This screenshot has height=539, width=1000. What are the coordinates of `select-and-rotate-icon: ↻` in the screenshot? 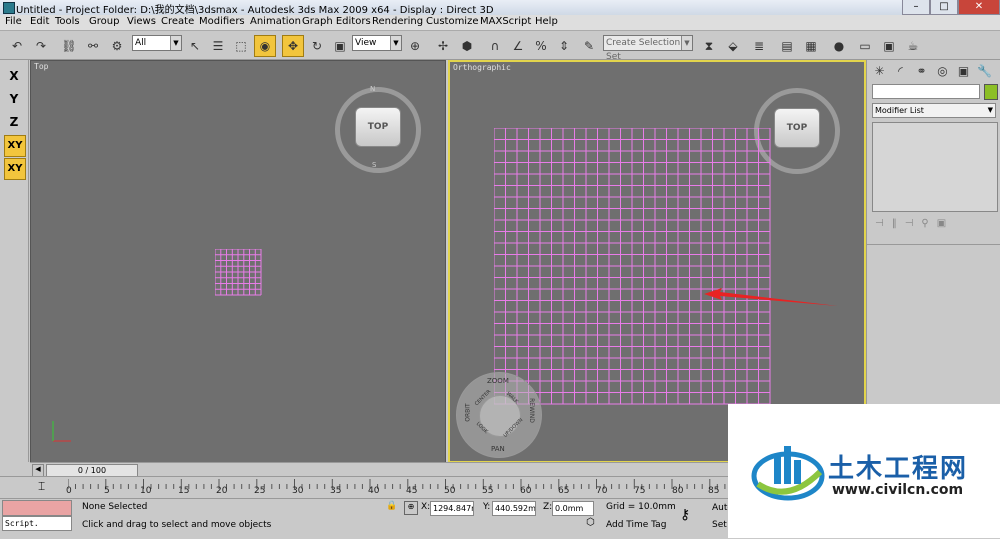 It's located at (317, 46).